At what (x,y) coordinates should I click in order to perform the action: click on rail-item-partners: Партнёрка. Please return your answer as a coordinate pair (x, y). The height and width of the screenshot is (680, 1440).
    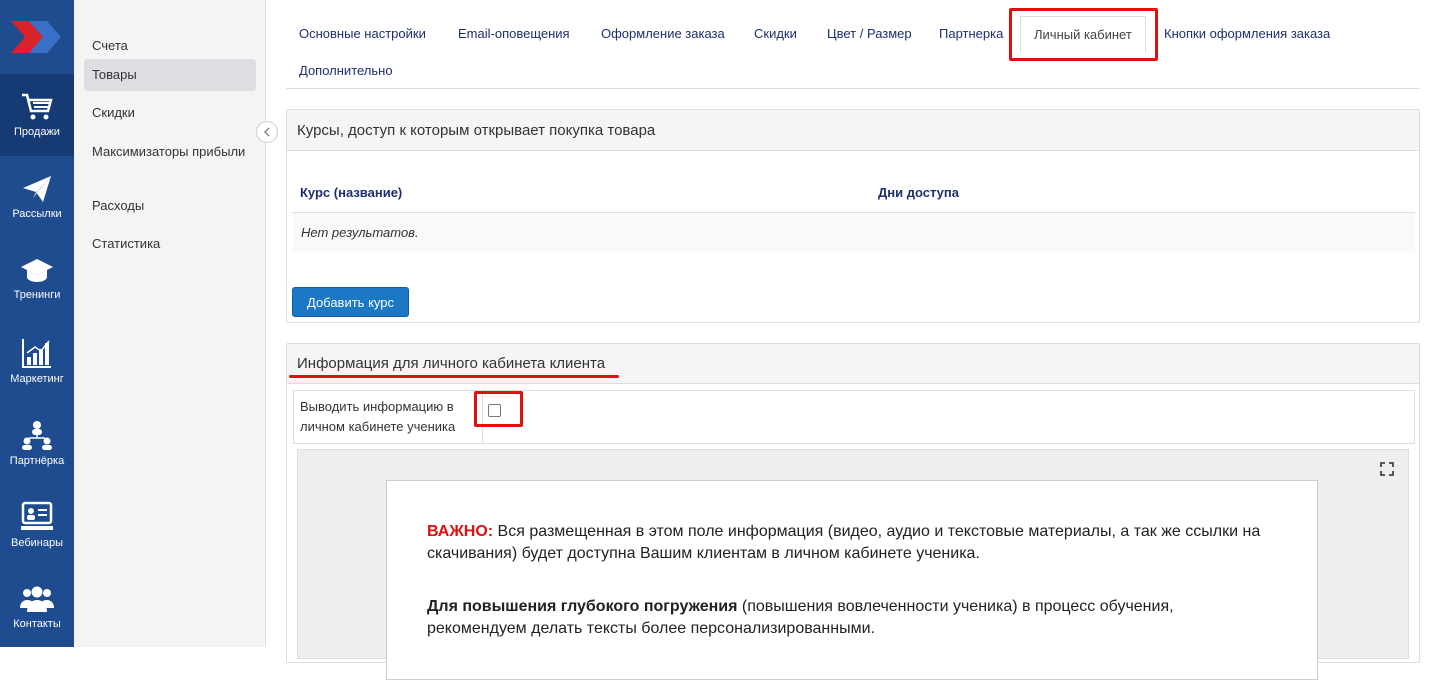
    Looking at the image, I should click on (37, 443).